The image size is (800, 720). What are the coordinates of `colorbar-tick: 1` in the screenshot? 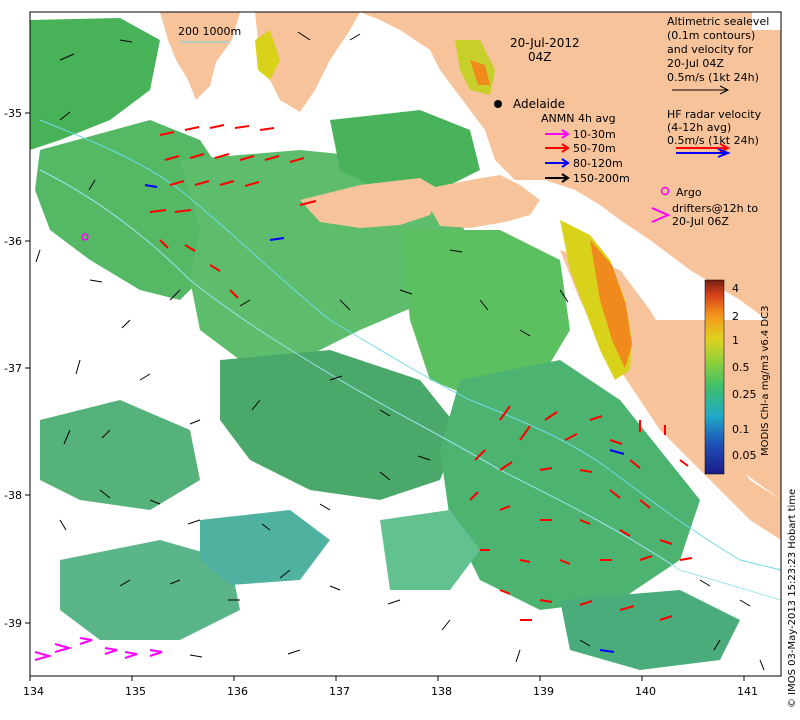 It's located at (735, 340).